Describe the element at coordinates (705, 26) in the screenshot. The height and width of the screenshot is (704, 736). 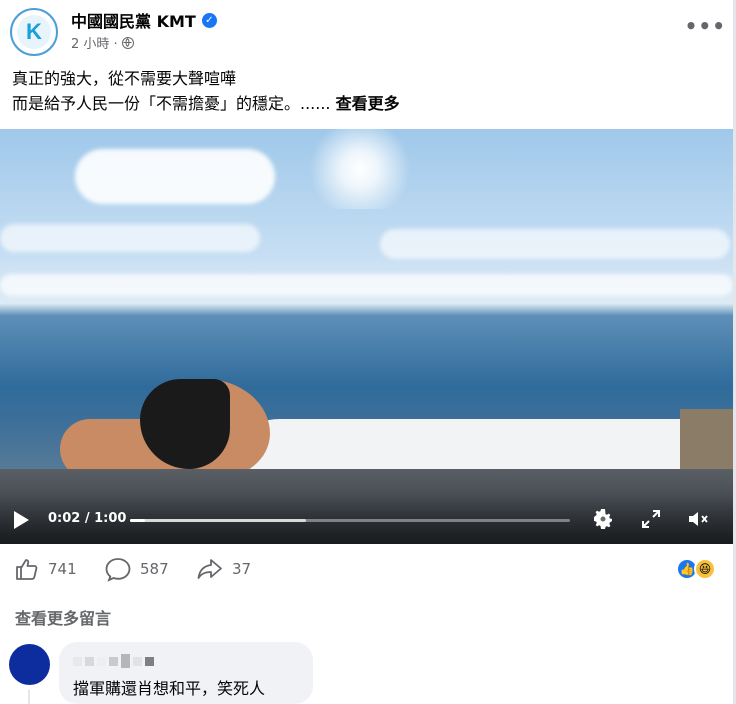
I see `more-options-icon: •••` at that location.